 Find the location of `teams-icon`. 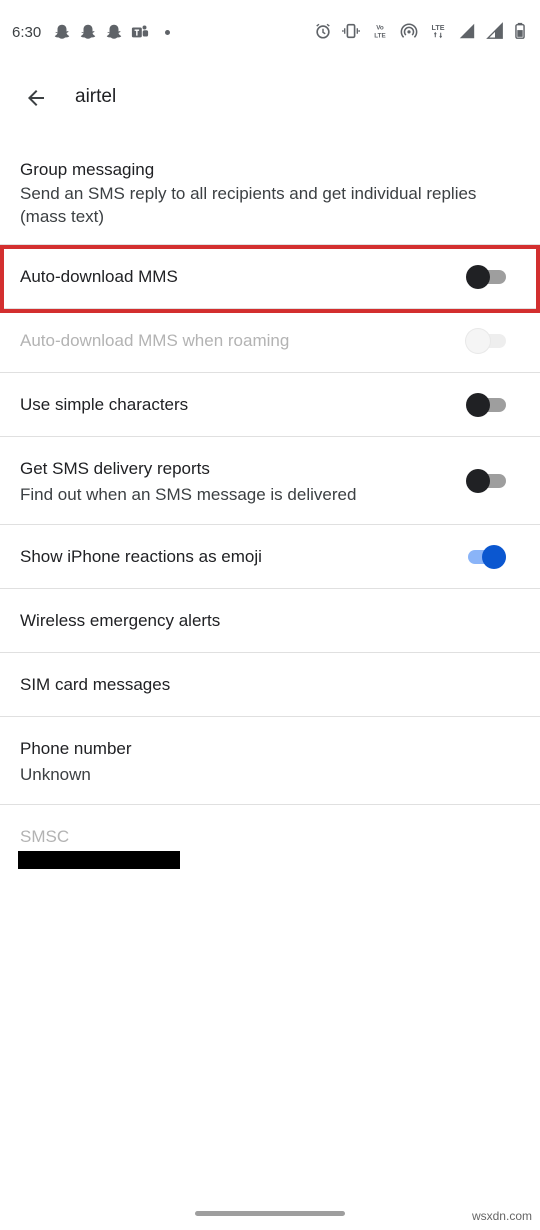

teams-icon is located at coordinates (140, 32).